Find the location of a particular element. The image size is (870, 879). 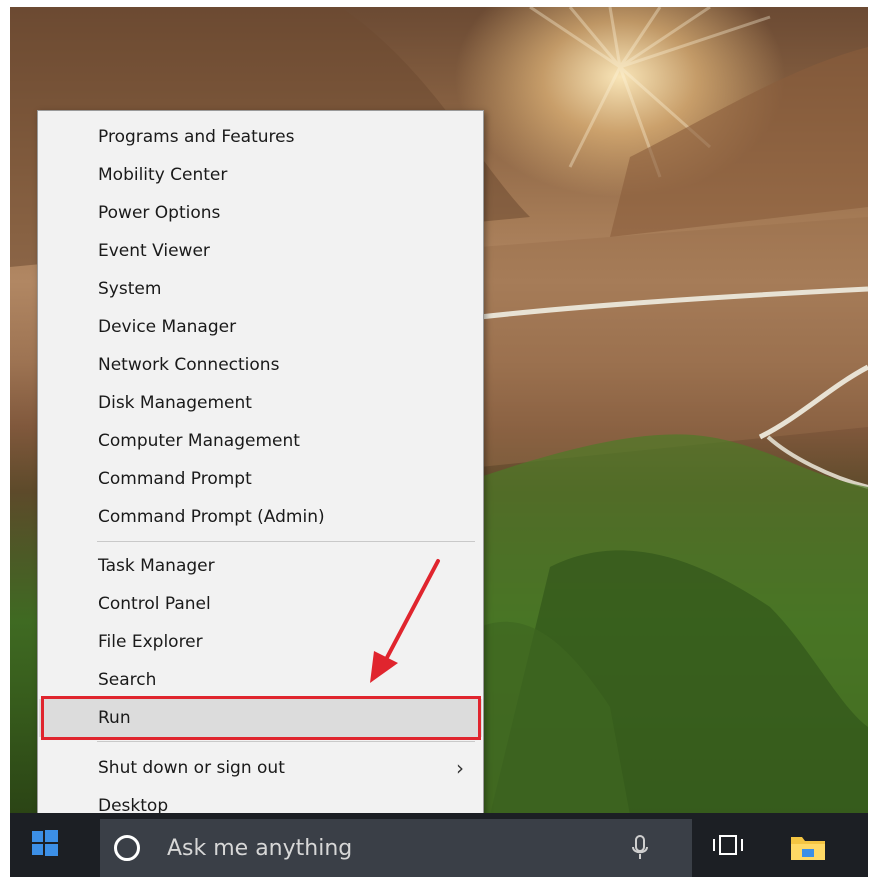

menu-item-command-prompt: Command Prompt is located at coordinates (260, 479).